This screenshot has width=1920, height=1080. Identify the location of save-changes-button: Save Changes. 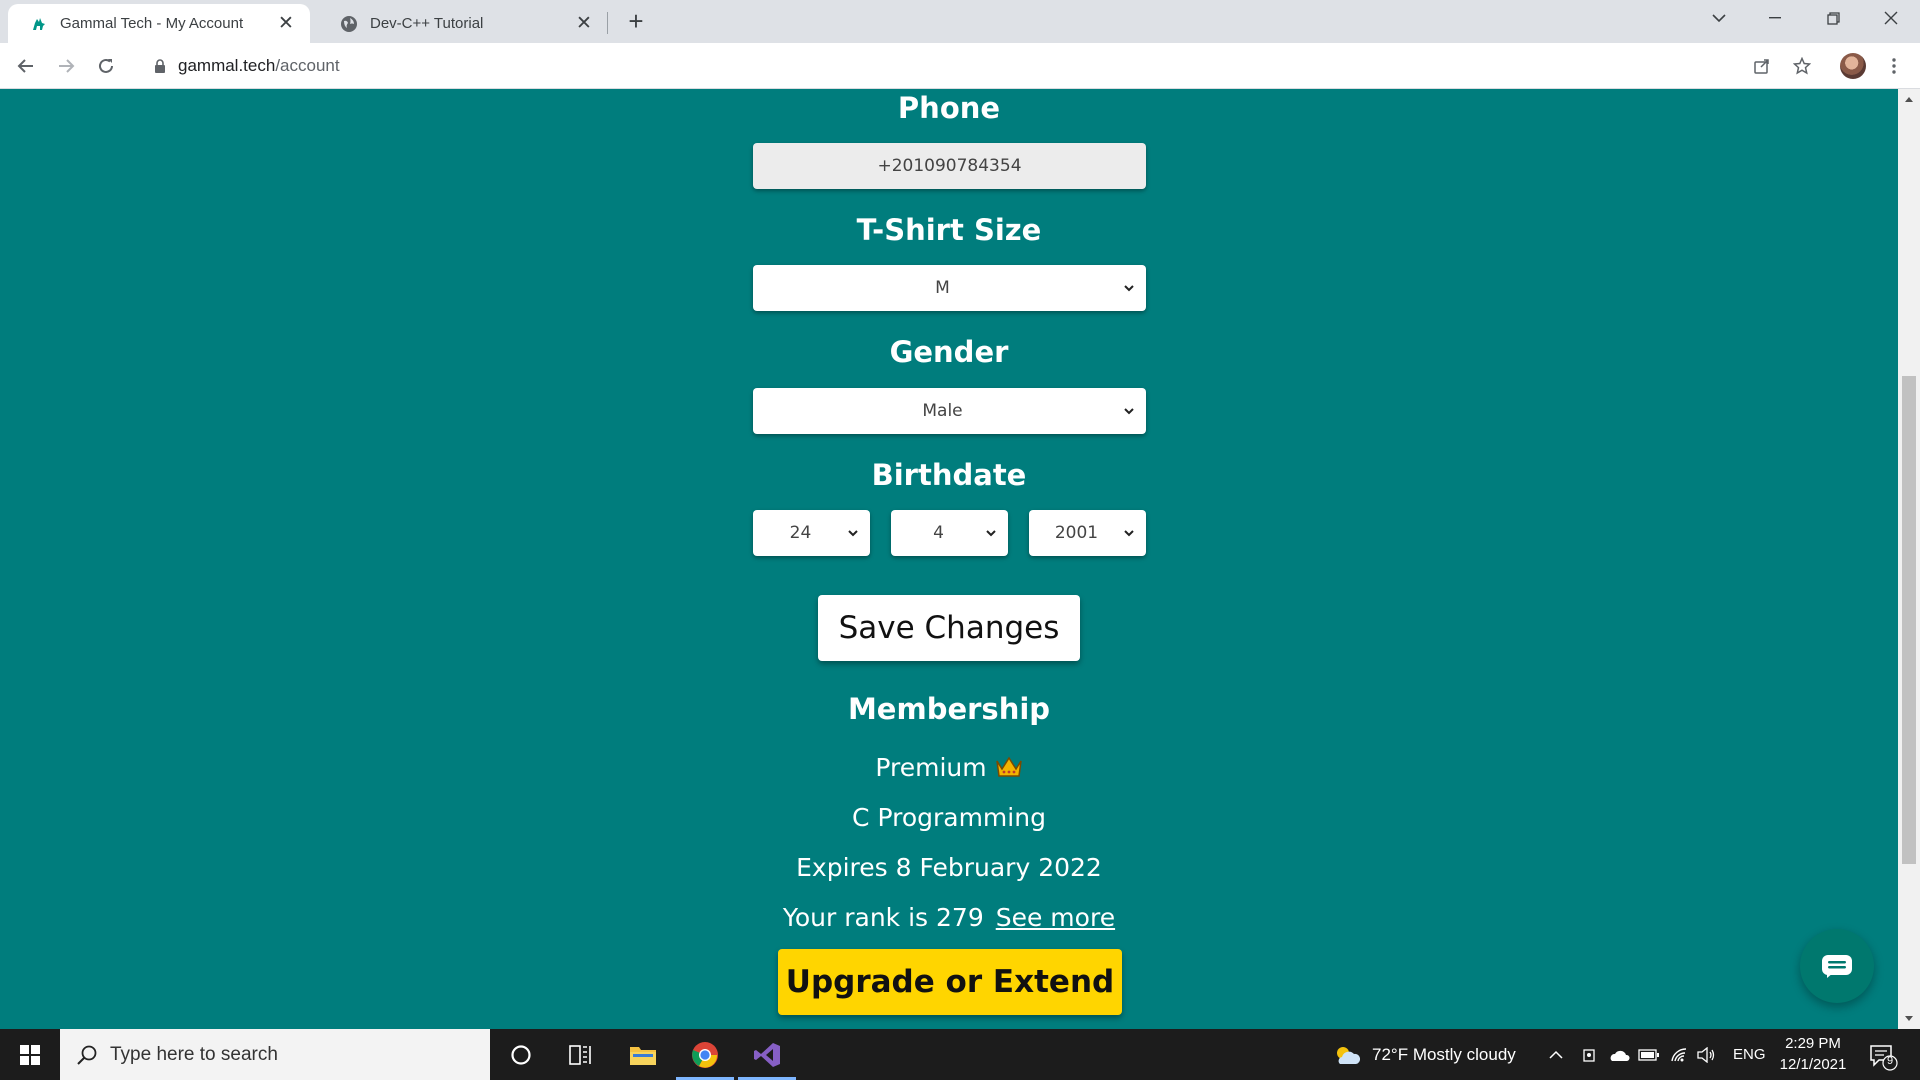
(949, 628).